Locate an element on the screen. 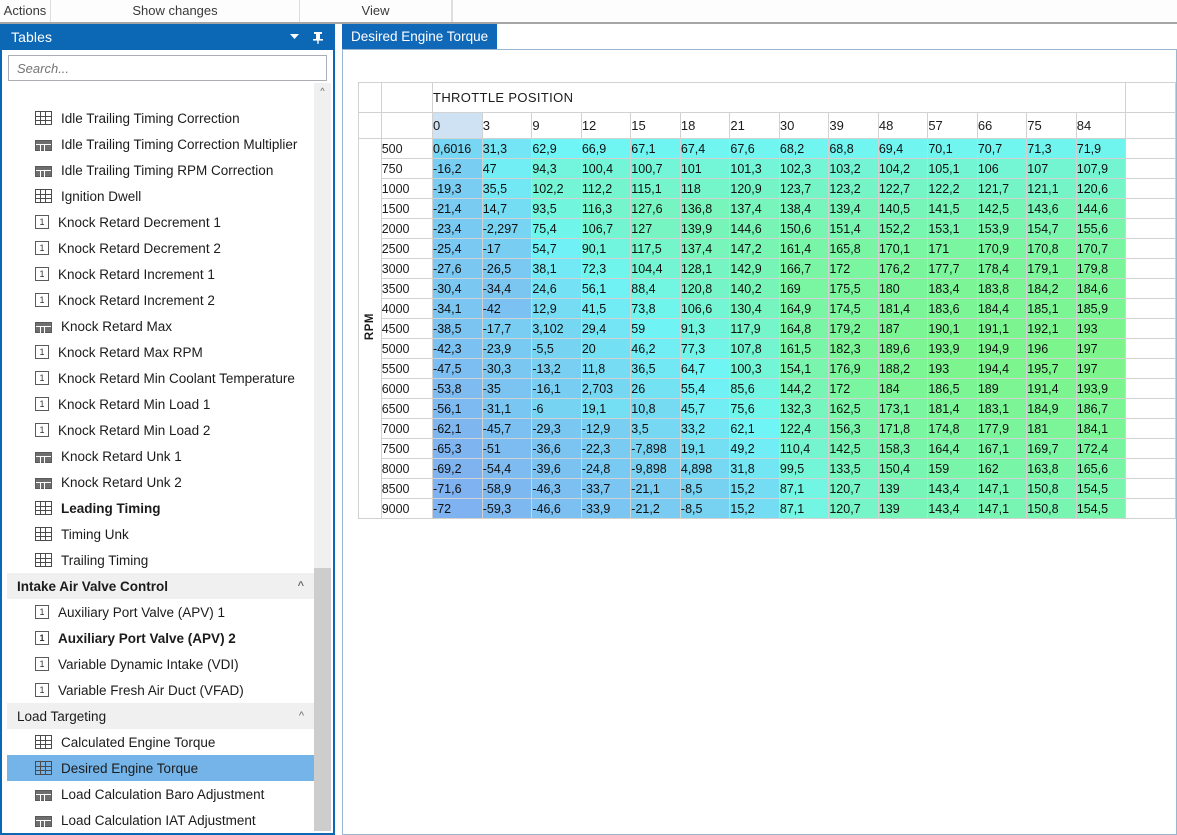 The width and height of the screenshot is (1177, 835). sidebar-item-knock-retard-decrement-2: 1 Knock Retard Decrement 2 is located at coordinates (160, 248).